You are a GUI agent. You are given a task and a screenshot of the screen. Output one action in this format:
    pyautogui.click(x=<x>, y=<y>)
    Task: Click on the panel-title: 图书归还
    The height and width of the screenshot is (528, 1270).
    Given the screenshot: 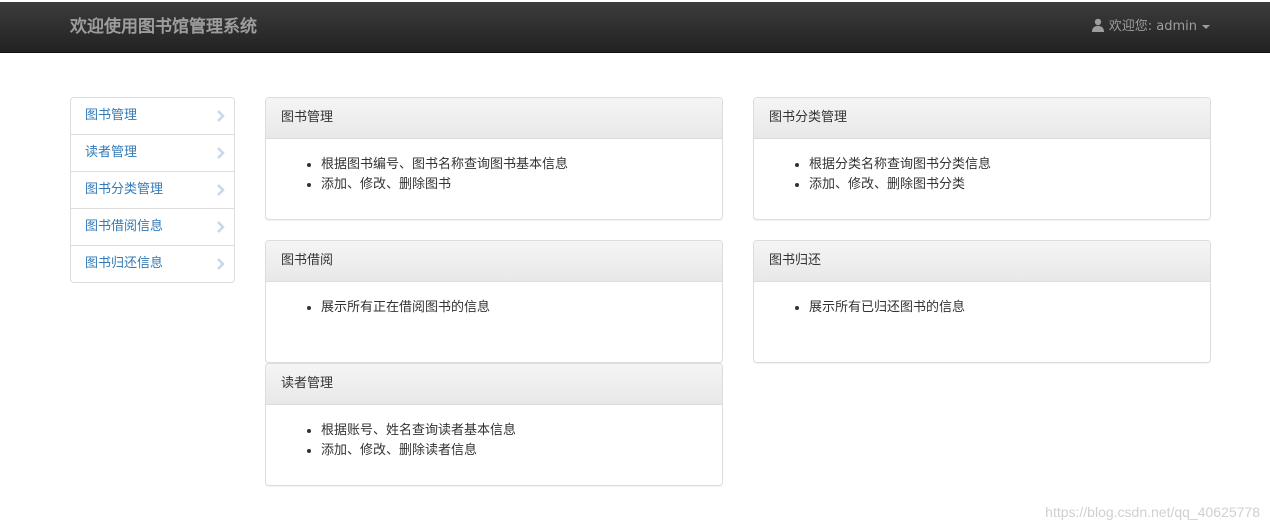 What is the action you would take?
    pyautogui.click(x=982, y=261)
    